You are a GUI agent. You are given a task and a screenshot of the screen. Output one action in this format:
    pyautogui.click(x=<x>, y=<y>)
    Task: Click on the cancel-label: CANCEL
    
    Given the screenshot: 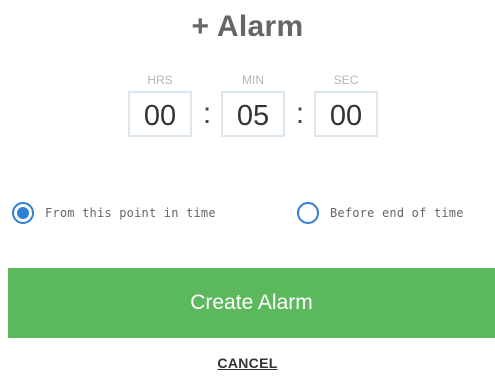 What is the action you would take?
    pyautogui.click(x=247, y=363)
    